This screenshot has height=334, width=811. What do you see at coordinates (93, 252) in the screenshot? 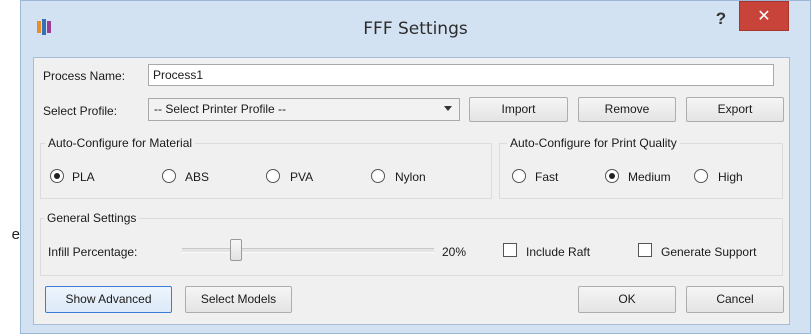
I see `infill-percentage-label: Infill Percentage:` at bounding box center [93, 252].